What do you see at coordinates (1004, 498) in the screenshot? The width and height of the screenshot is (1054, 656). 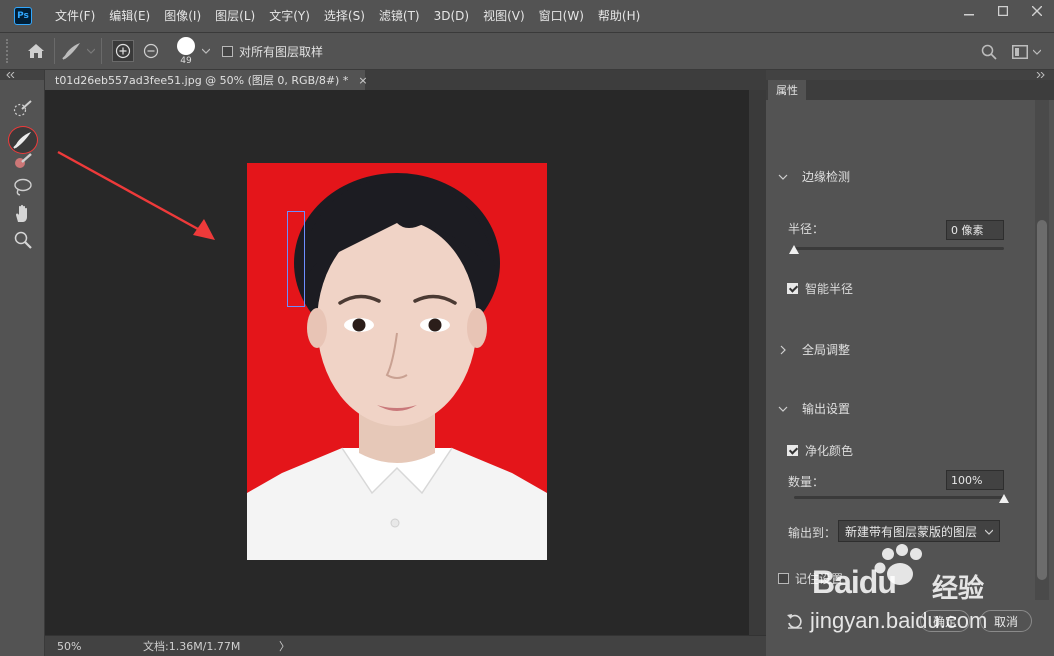 I see `amount-slider-knob` at bounding box center [1004, 498].